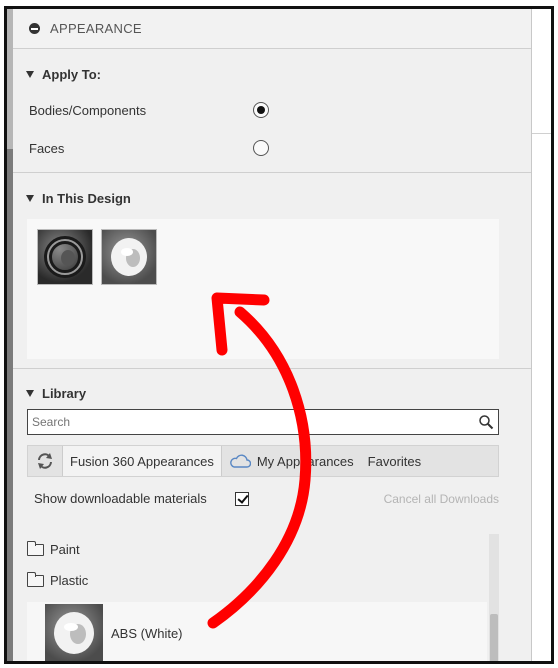 The width and height of the screenshot is (558, 668). I want to click on refresh-icon, so click(45, 461).